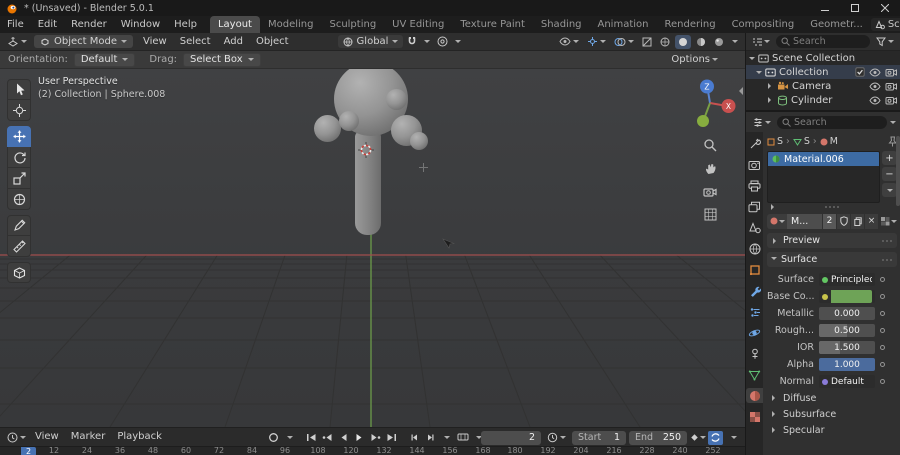 Image resolution: width=900 pixels, height=455 pixels. What do you see at coordinates (599, 437) in the screenshot?
I see `frame-start-field: Start 1` at bounding box center [599, 437].